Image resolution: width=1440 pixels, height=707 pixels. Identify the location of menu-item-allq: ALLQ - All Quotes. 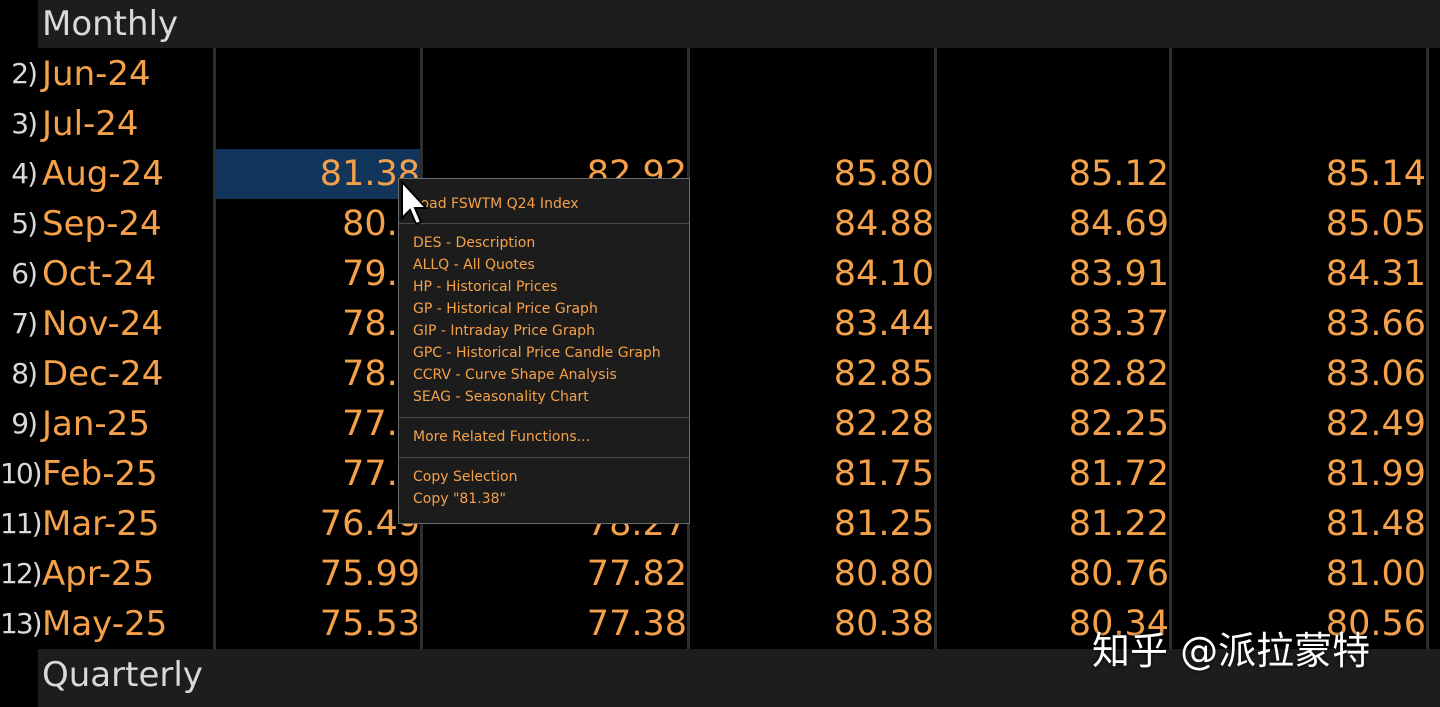
(474, 265).